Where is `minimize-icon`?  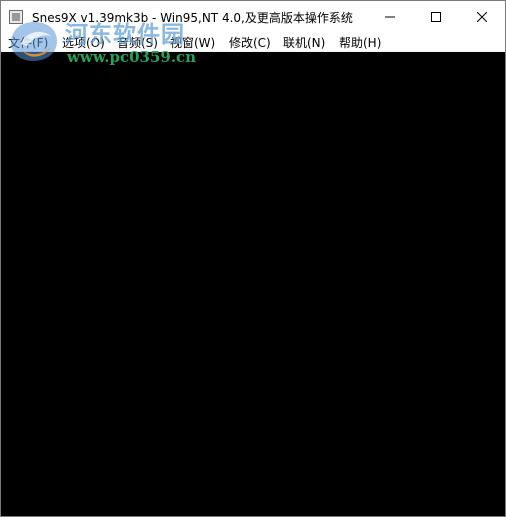 minimize-icon is located at coordinates (390, 16).